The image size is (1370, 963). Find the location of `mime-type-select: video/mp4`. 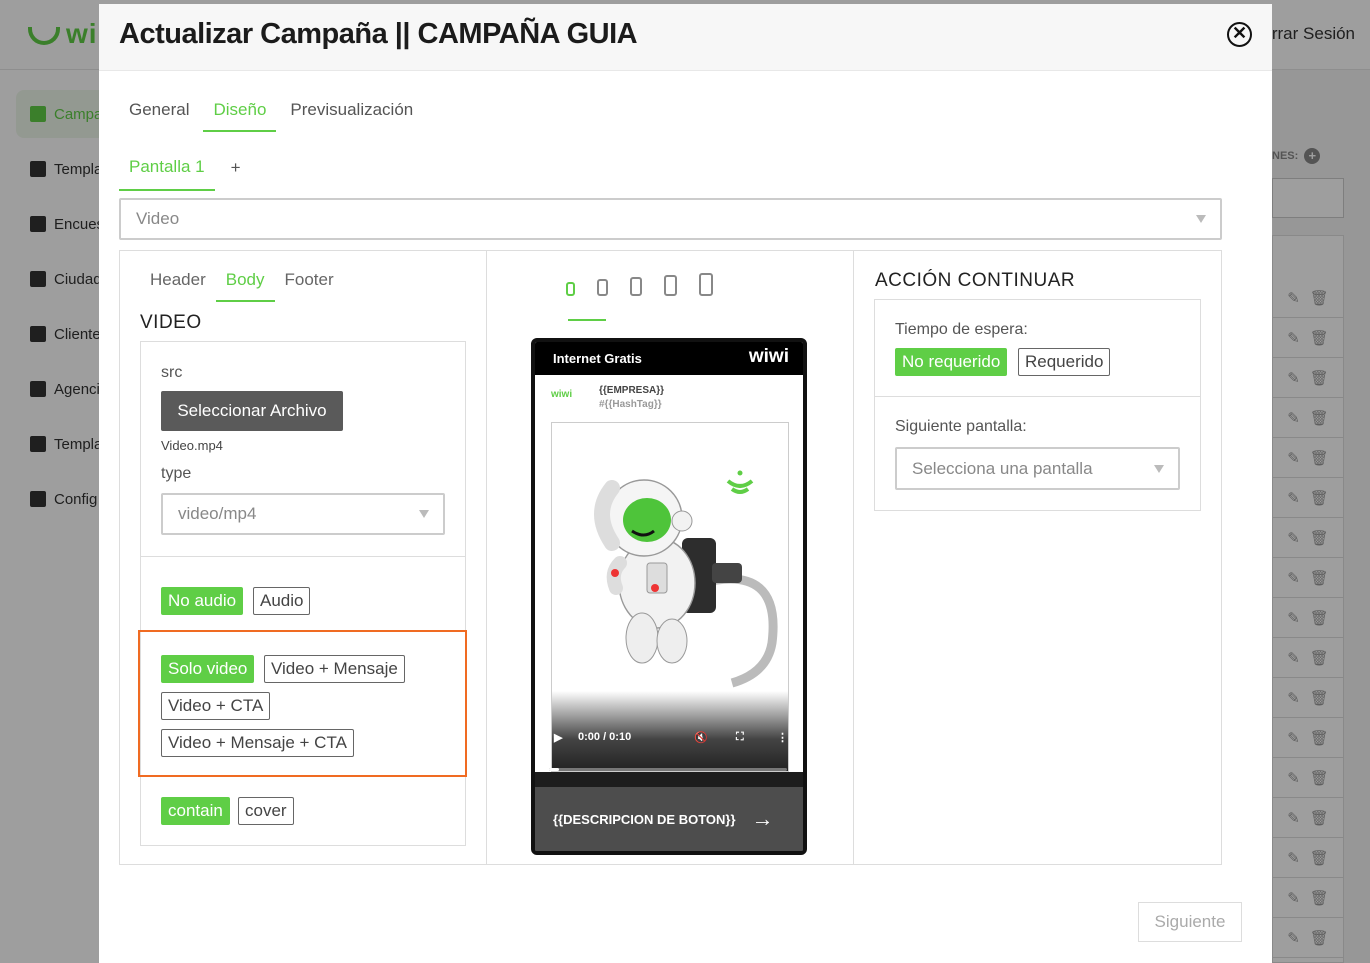

mime-type-select: video/mp4 is located at coordinates (303, 514).